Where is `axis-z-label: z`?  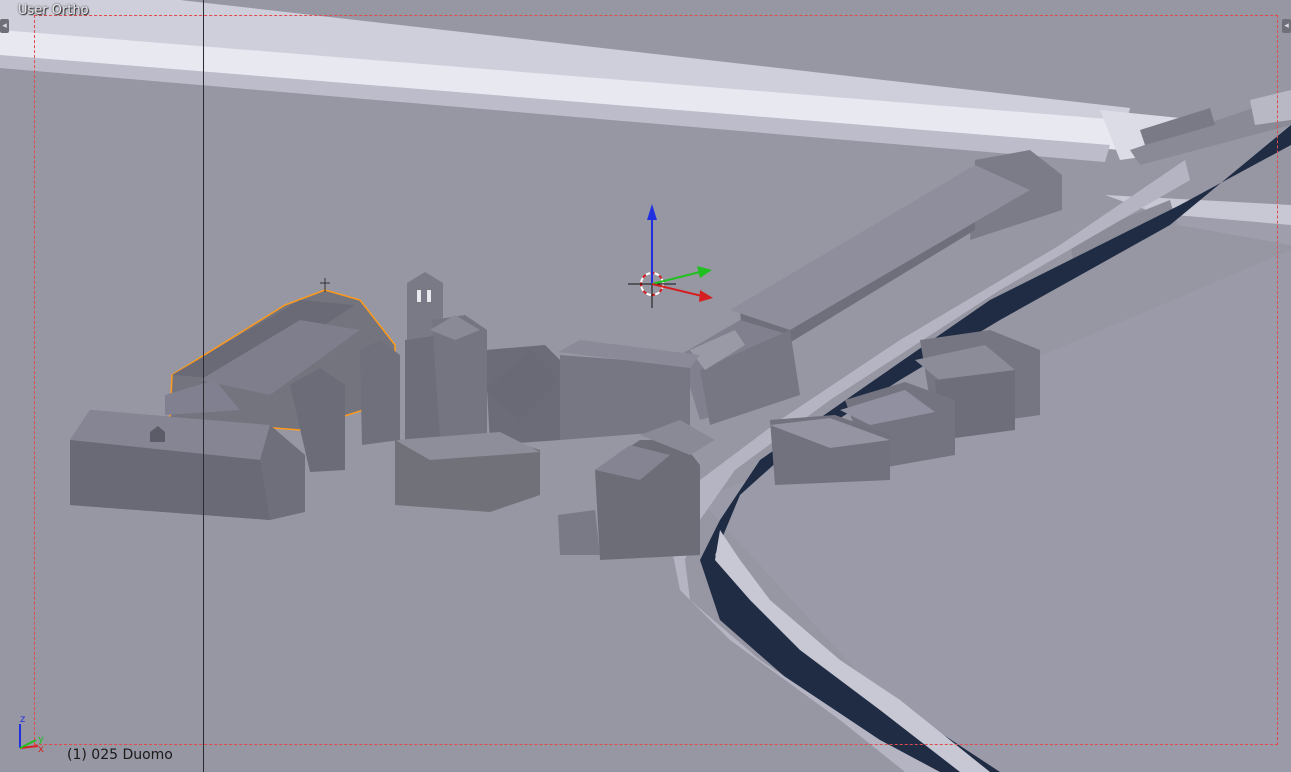 axis-z-label: z is located at coordinates (22, 719).